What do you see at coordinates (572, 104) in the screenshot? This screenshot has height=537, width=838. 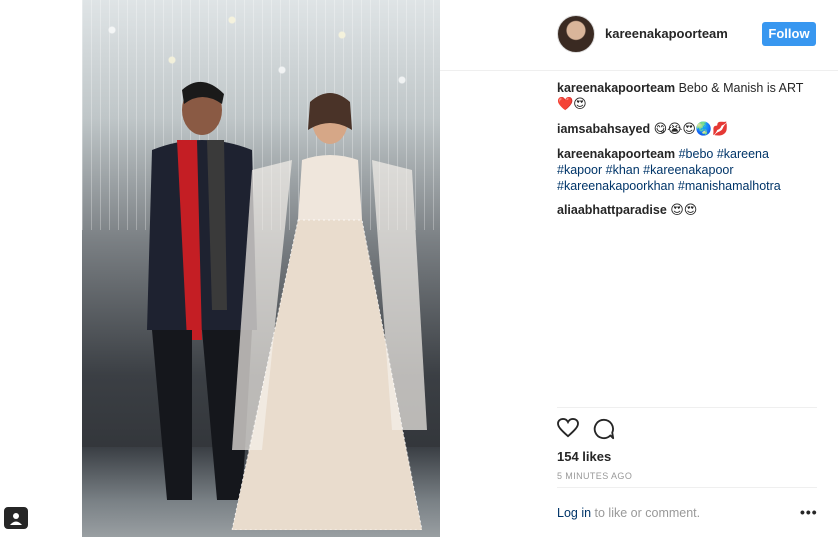 I see `comment-emoji: ❤️😍` at bounding box center [572, 104].